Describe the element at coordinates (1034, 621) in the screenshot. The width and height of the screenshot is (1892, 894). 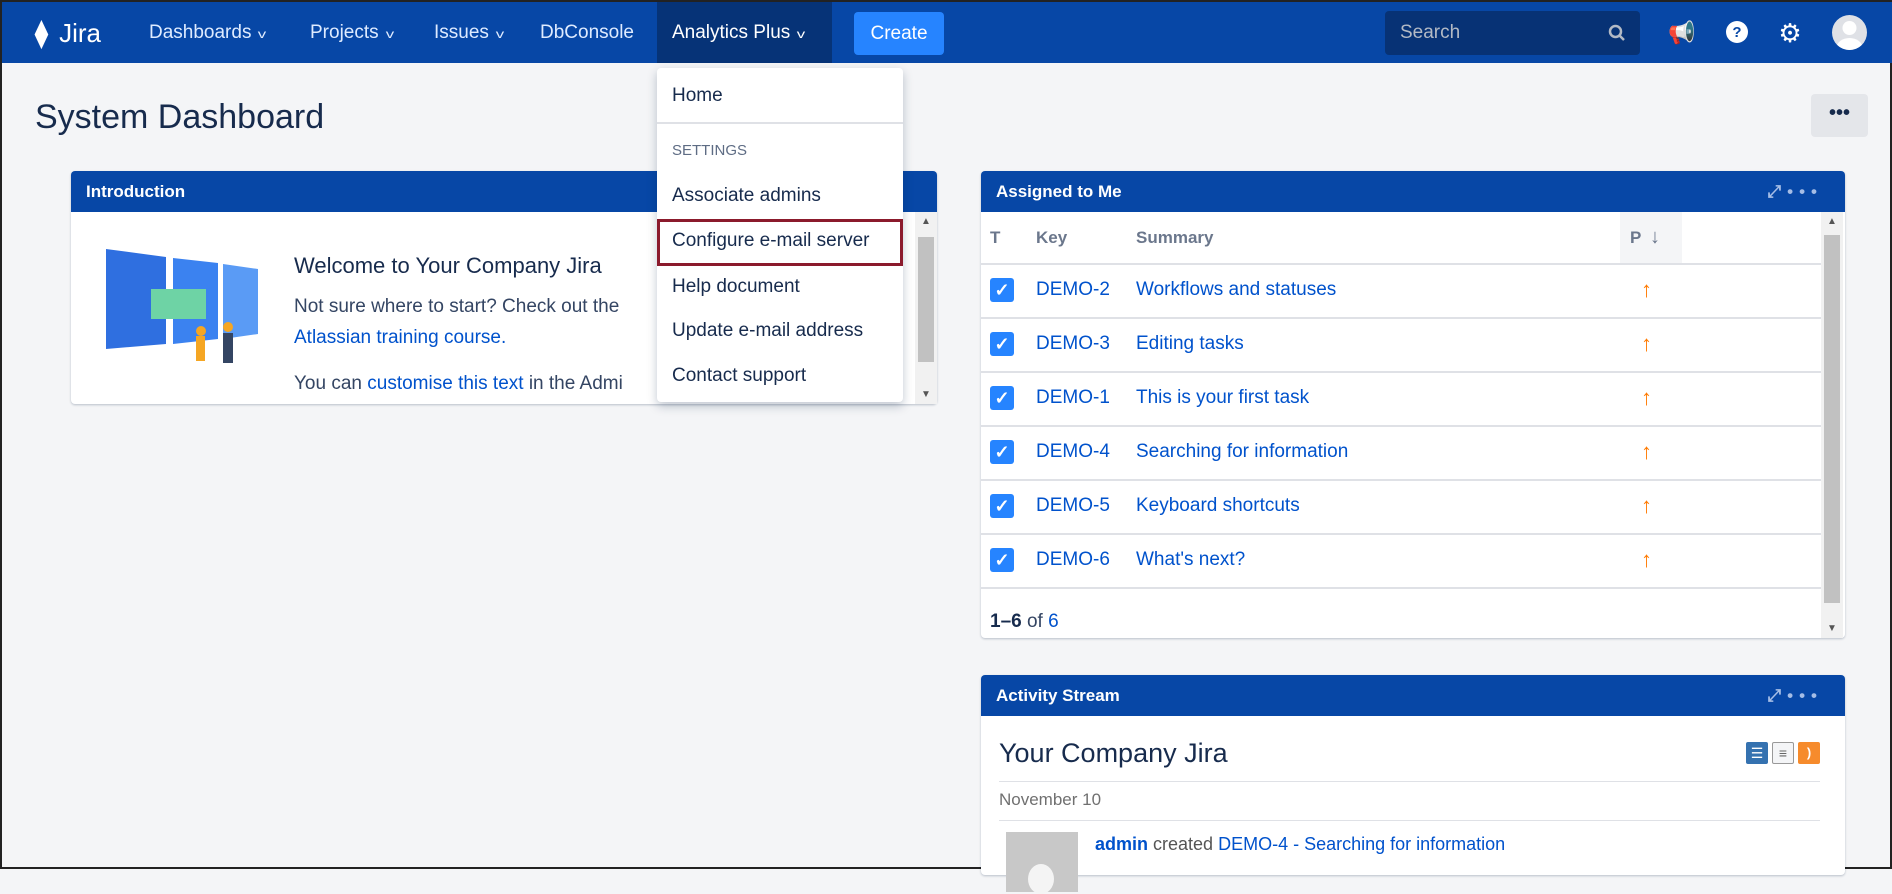
I see `of: of` at that location.